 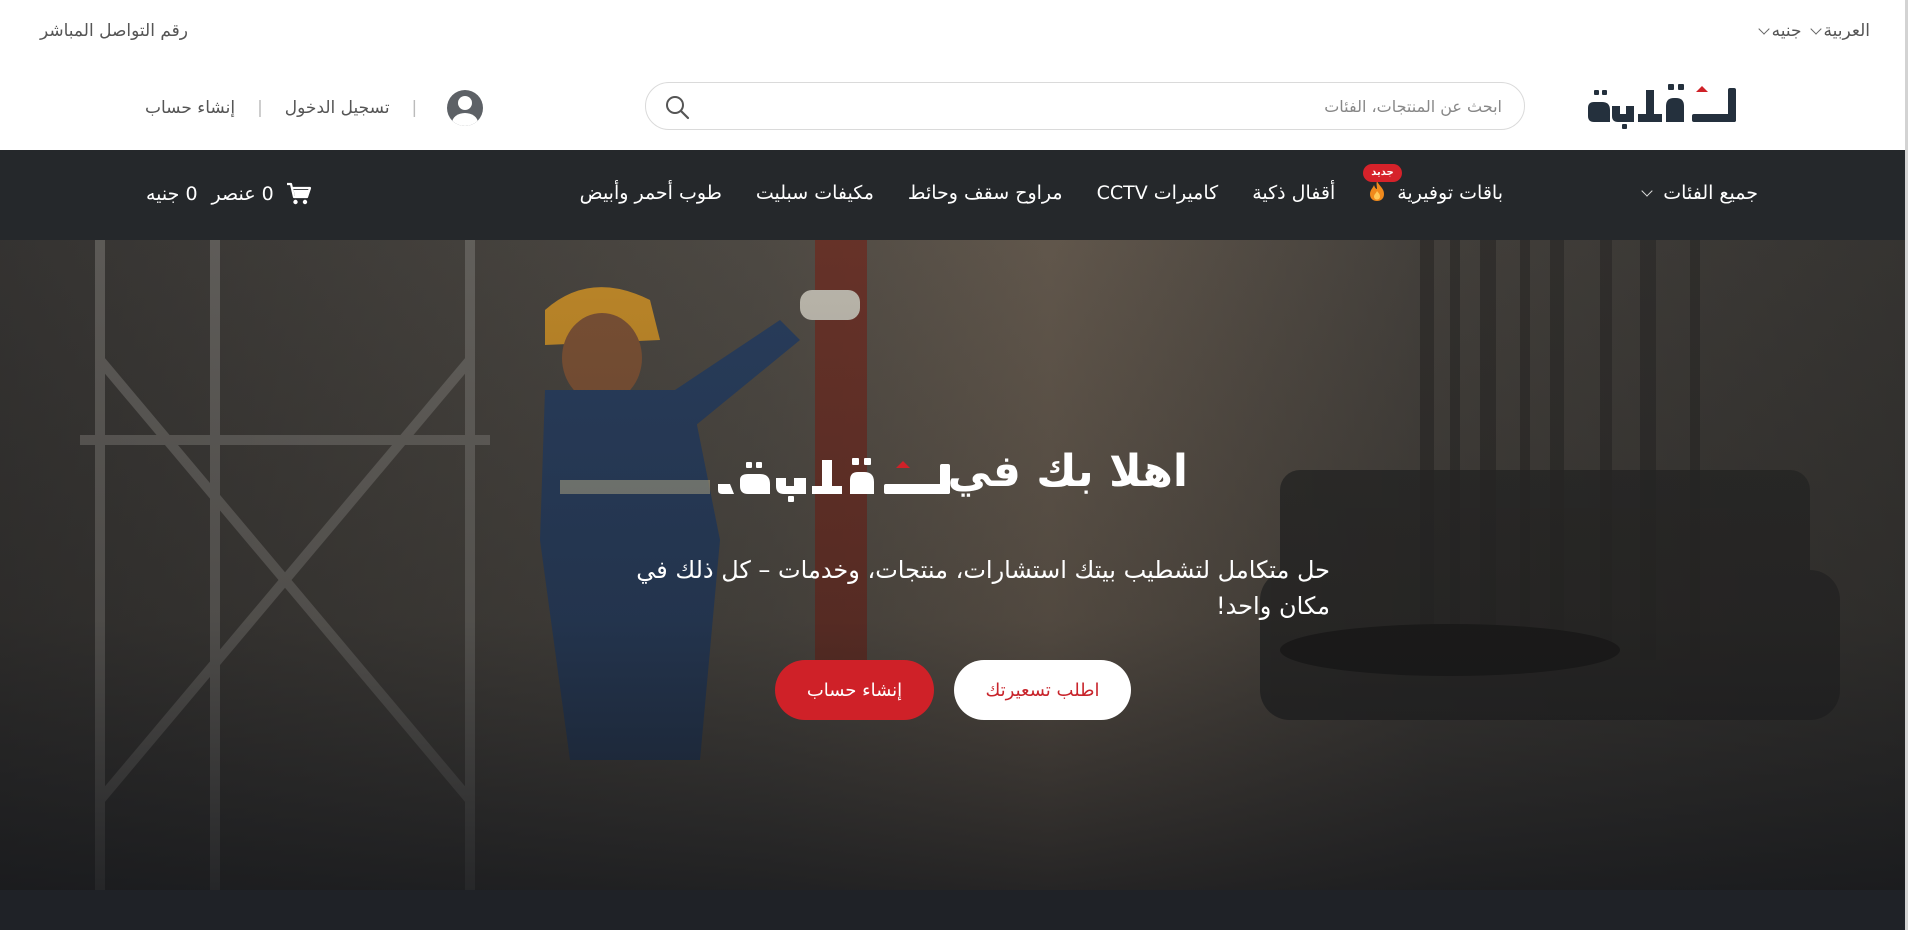 I want to click on nav-item-label: باقات توفيرية, so click(x=1450, y=193).